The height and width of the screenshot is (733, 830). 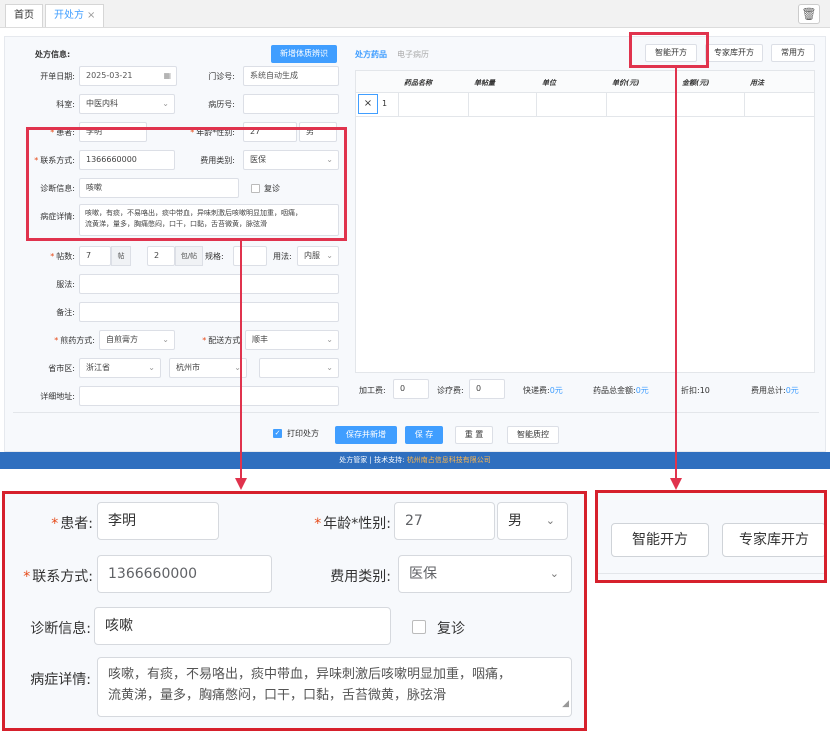 I want to click on drug-total-label: 药品总金额:, so click(x=614, y=390).